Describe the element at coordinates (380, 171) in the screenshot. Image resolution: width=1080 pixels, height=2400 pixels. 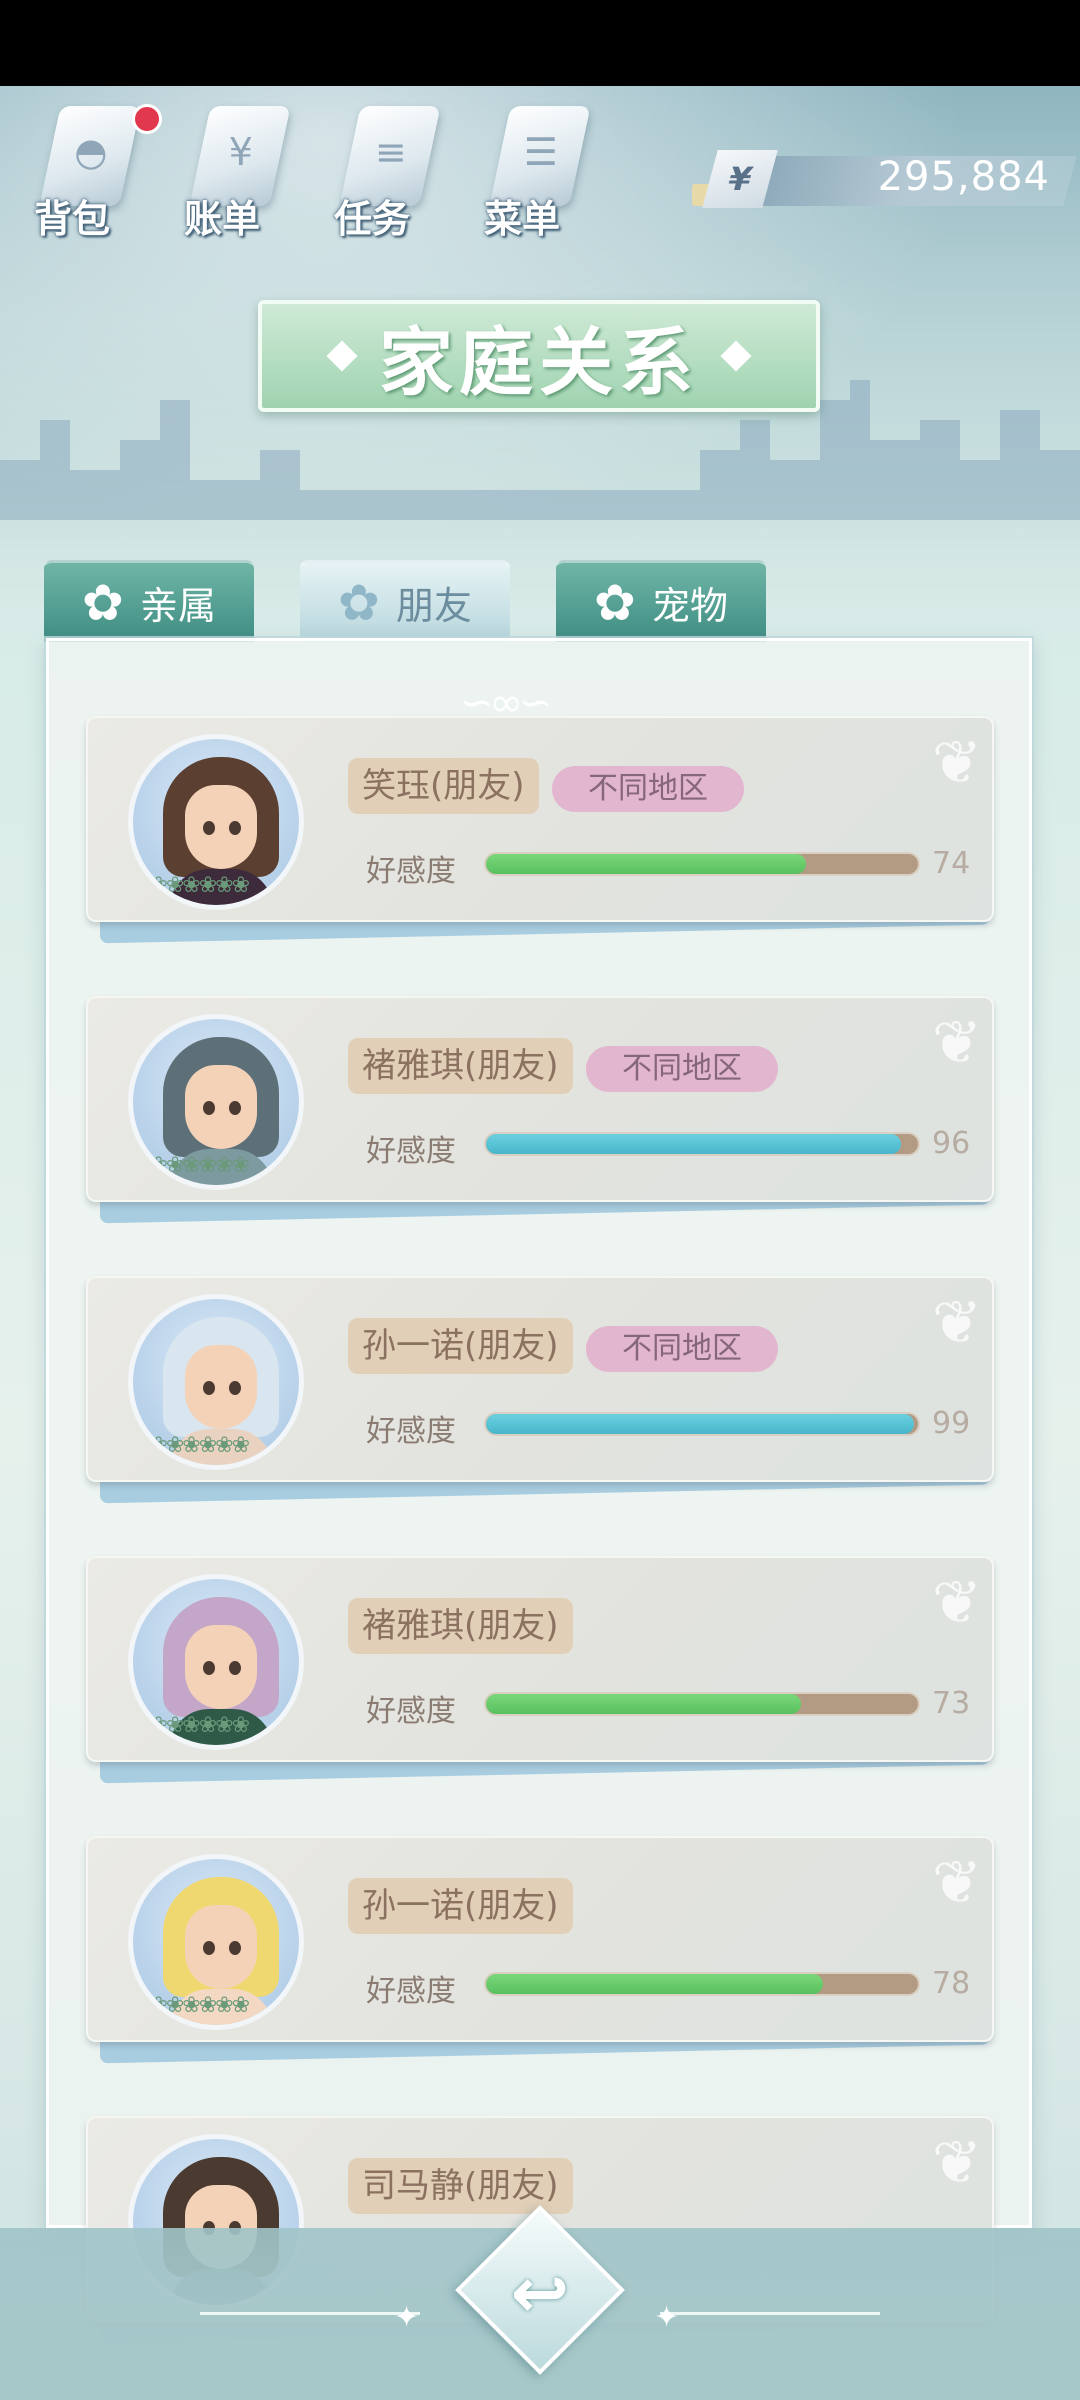
I see `nav-task: ≡ 任务` at that location.